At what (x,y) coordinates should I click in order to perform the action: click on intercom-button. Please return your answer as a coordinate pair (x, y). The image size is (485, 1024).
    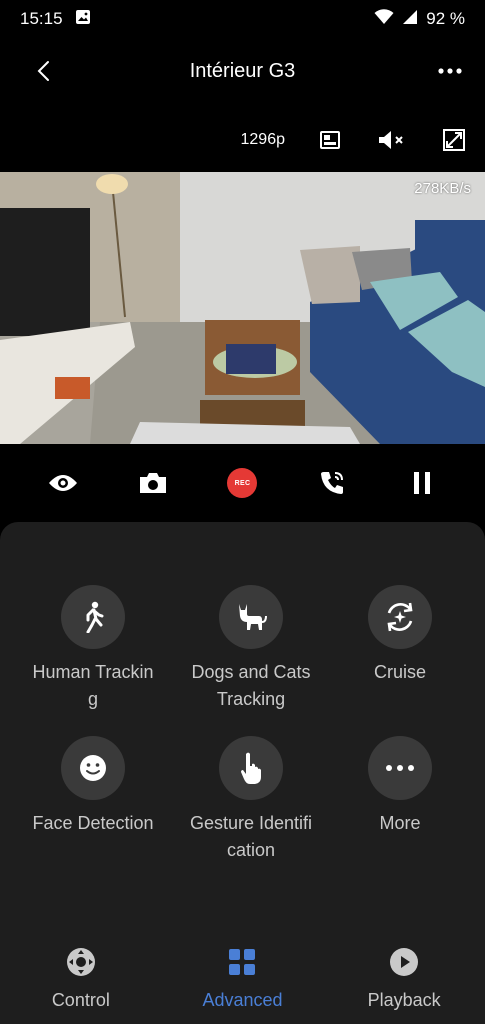
    Looking at the image, I should click on (332, 483).